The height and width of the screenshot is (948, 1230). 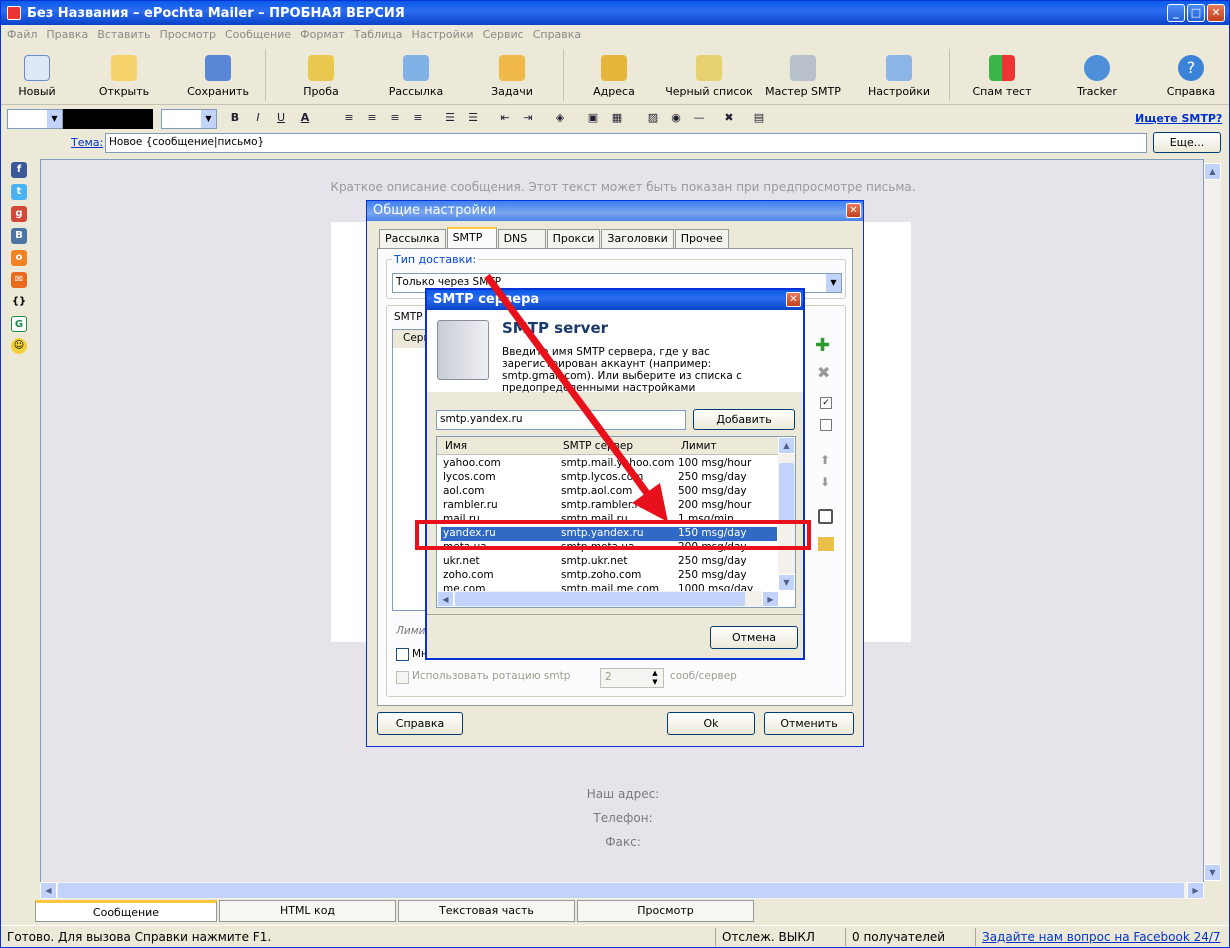 What do you see at coordinates (573, 238) in the screenshot?
I see `tab-proxy: Прокси` at bounding box center [573, 238].